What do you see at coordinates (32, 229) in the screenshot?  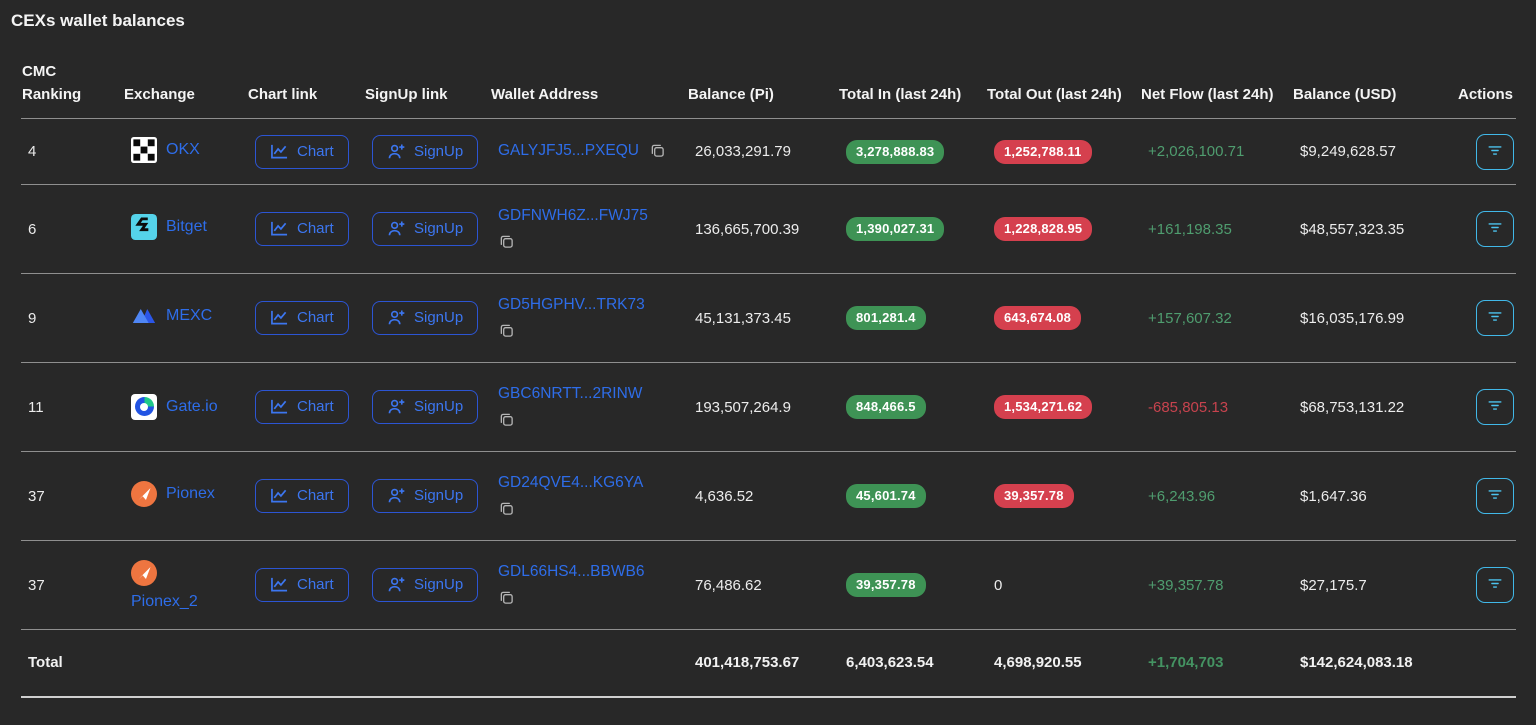 I see `cmc-ranking: 6` at bounding box center [32, 229].